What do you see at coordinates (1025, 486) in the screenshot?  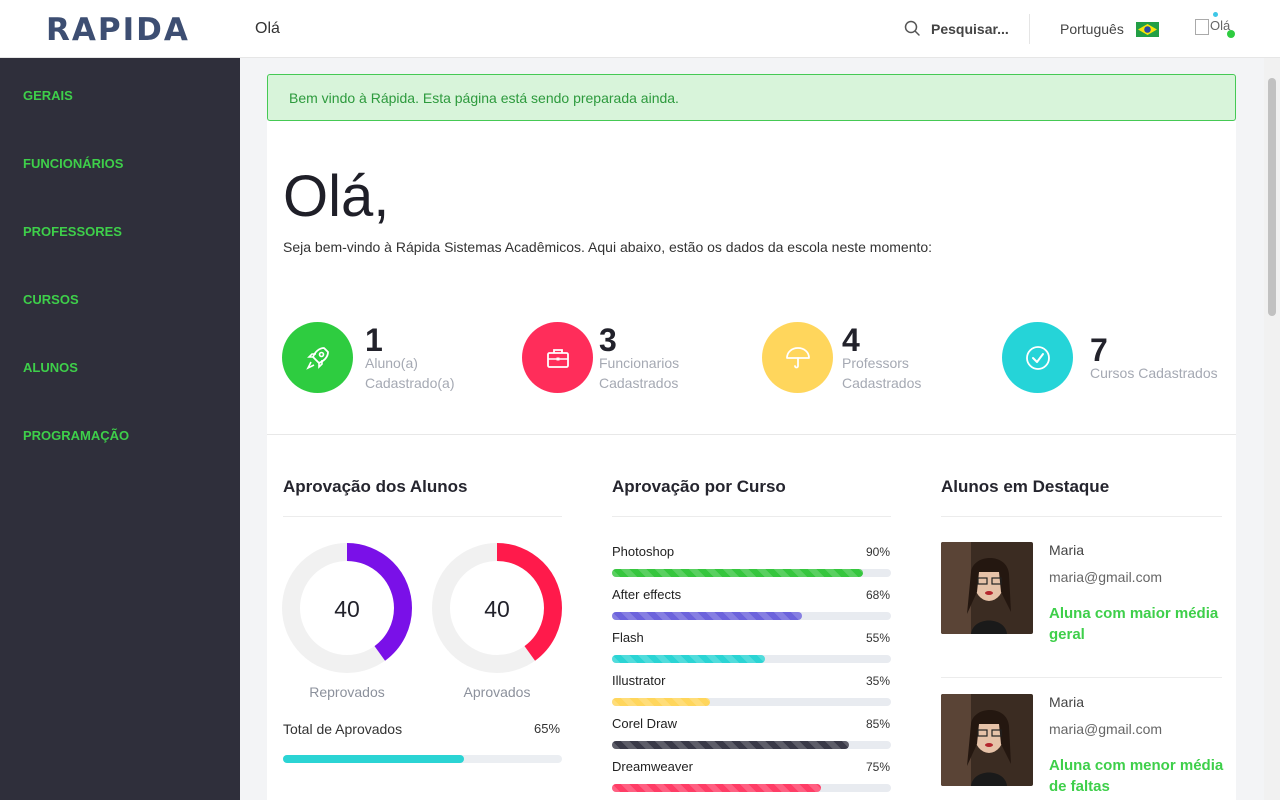 I see `featured-title: Alunos em Destaque` at bounding box center [1025, 486].